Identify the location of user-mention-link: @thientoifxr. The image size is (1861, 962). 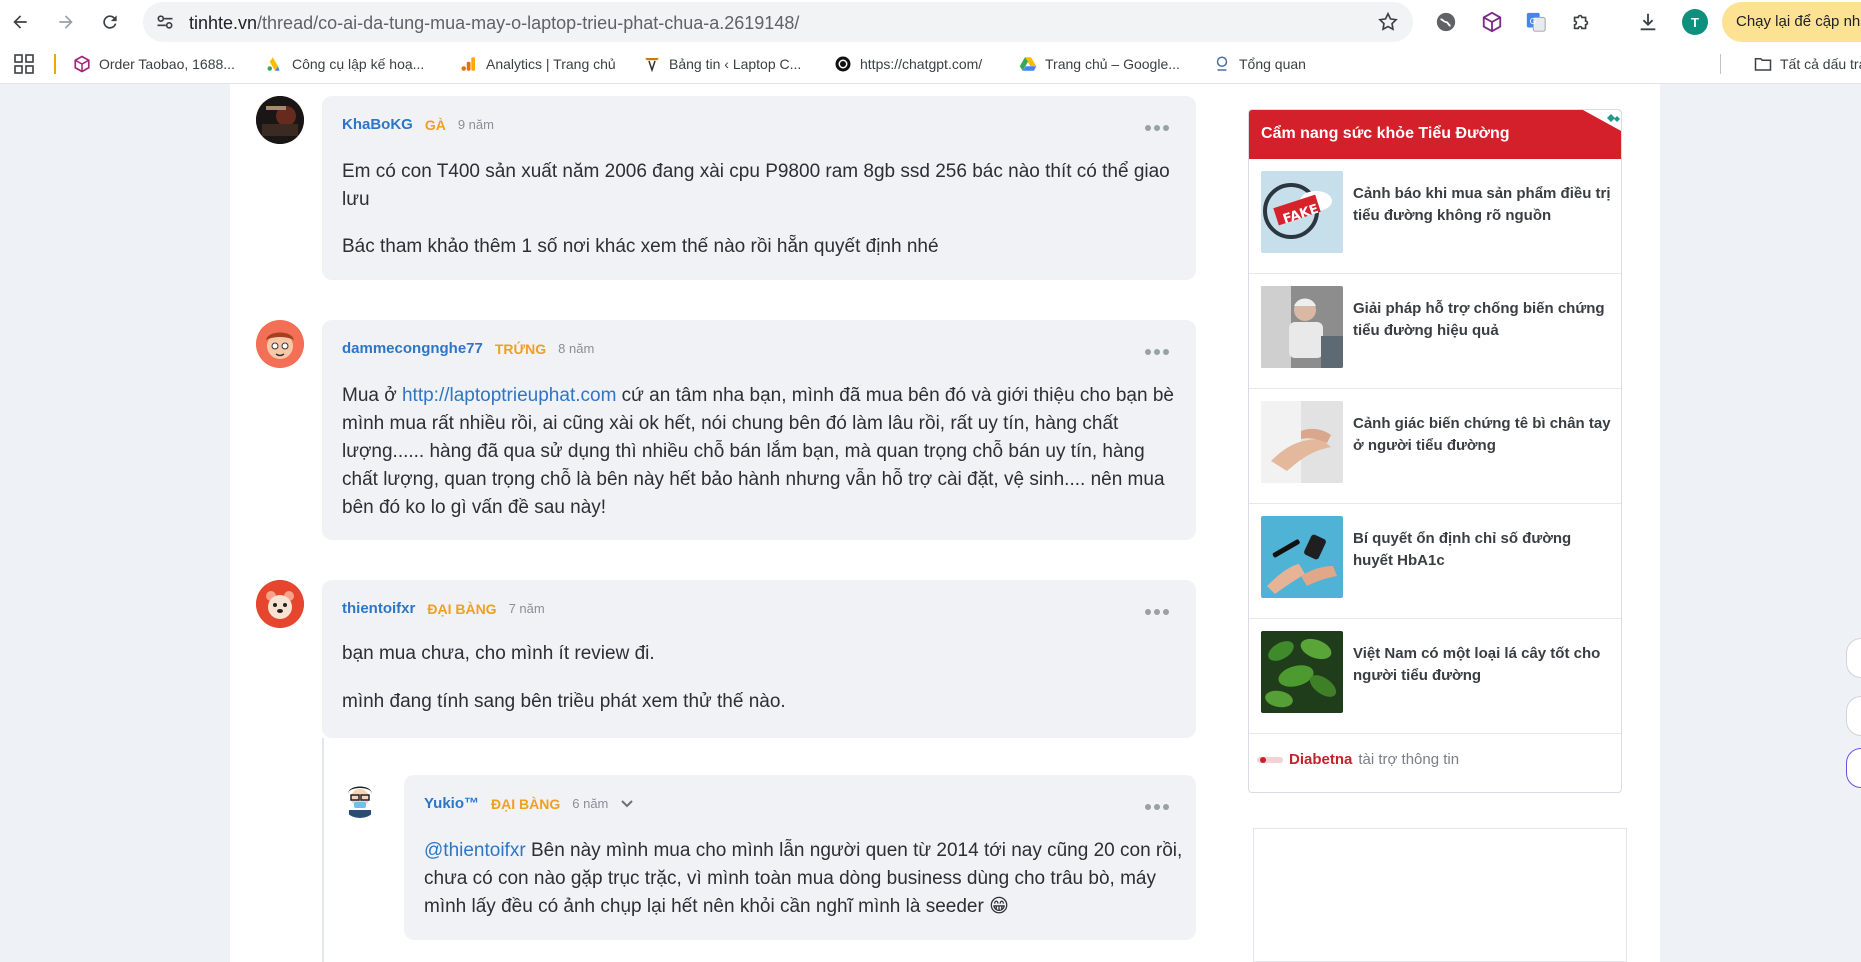
(475, 850).